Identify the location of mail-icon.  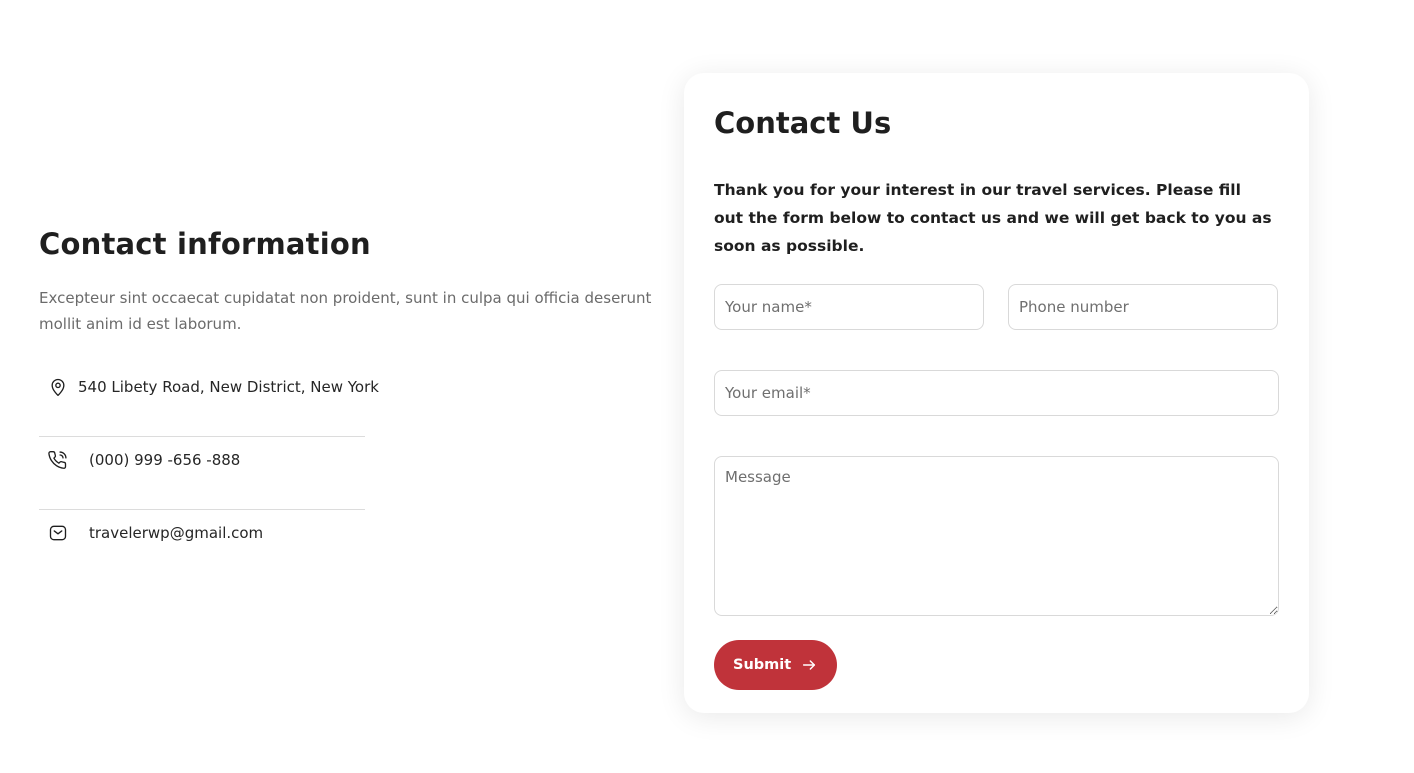
(59, 533).